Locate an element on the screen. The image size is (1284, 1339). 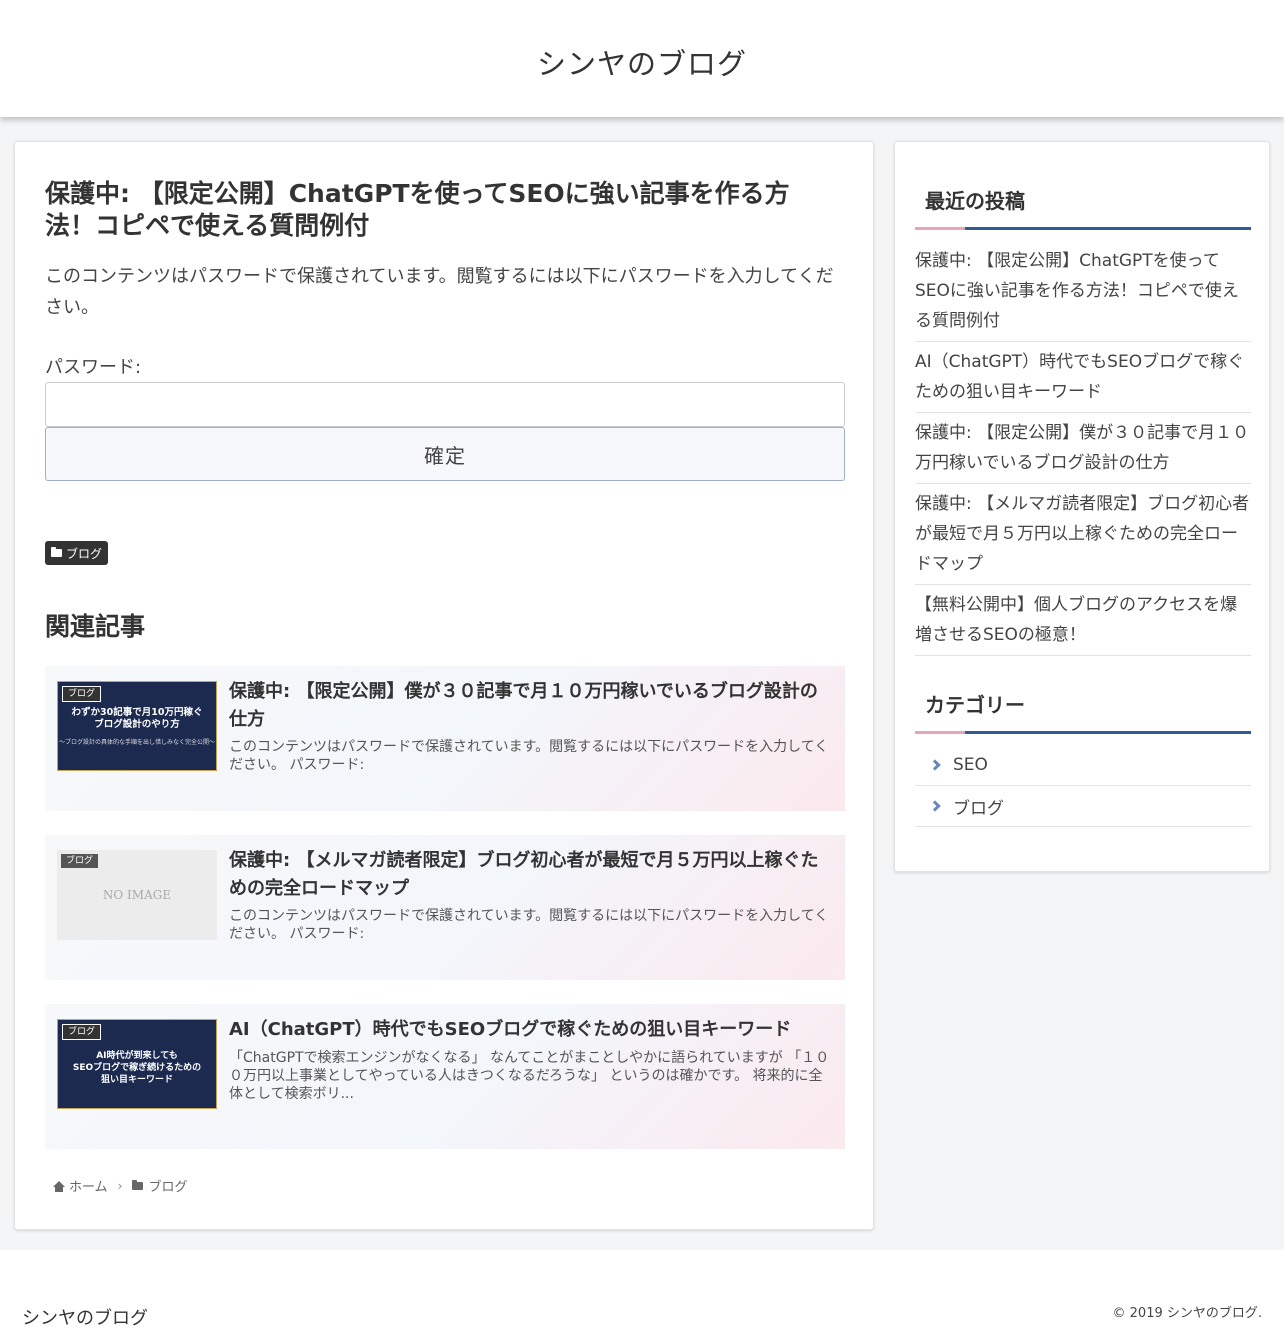
widget-title-label: 最近の投稿 is located at coordinates (975, 201).